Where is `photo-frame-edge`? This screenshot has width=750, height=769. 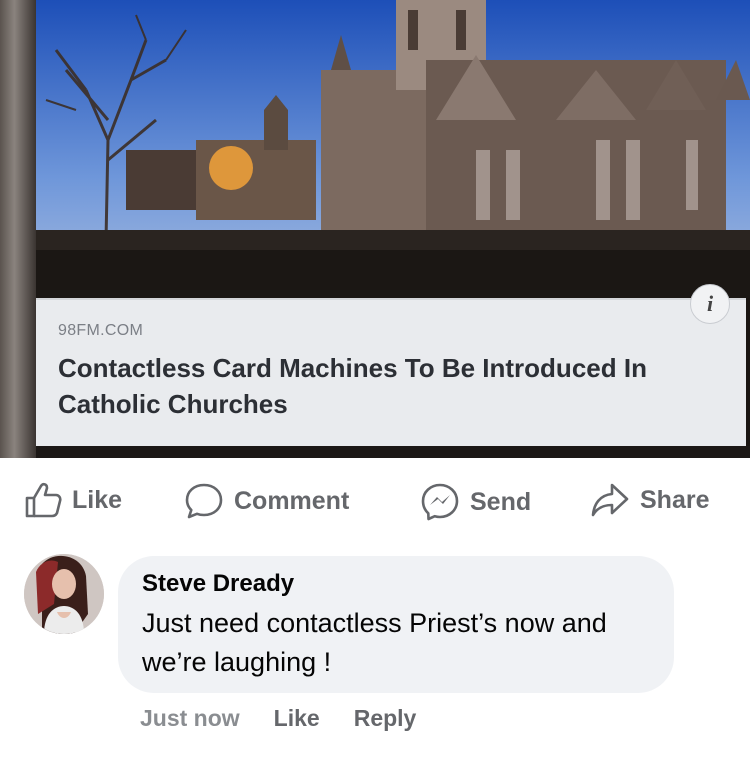
photo-frame-edge is located at coordinates (18, 229).